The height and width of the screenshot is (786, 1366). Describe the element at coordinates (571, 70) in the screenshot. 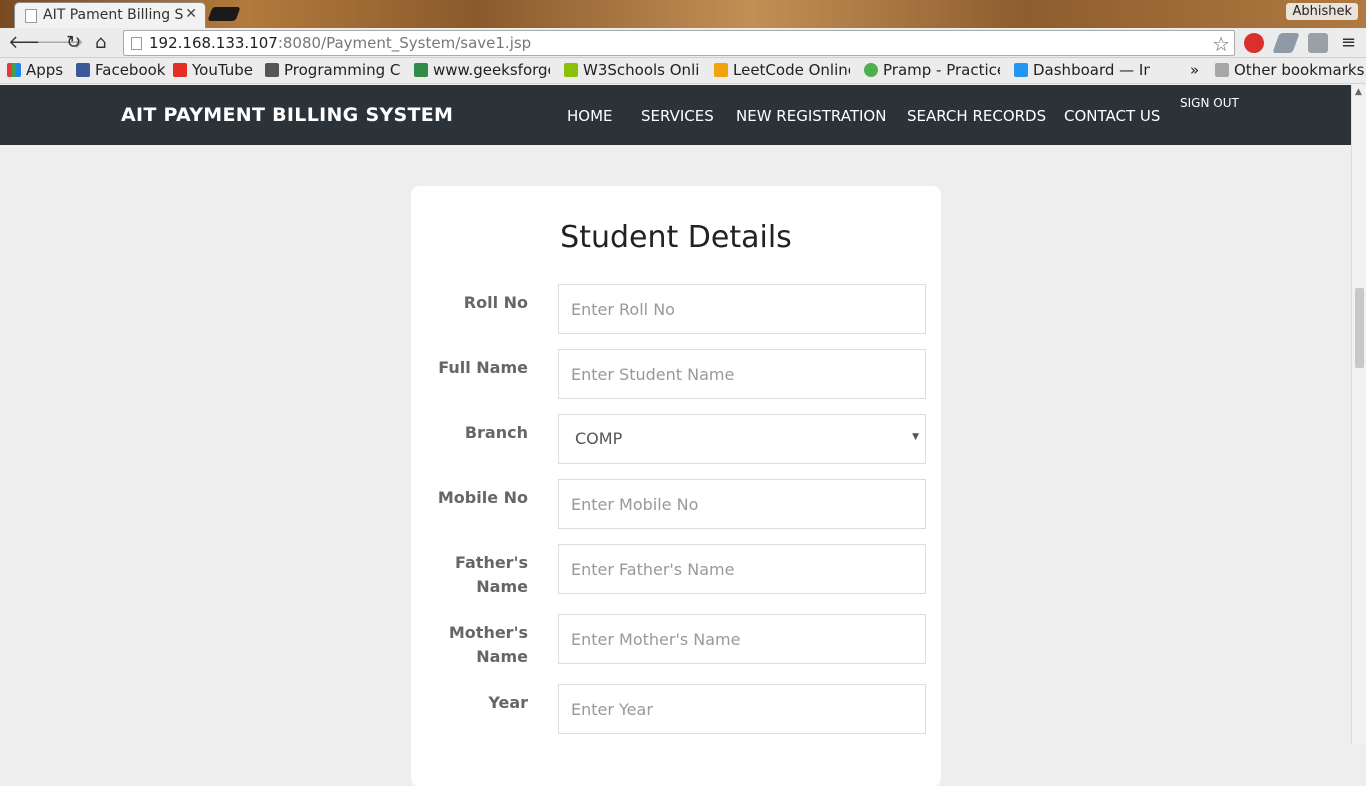

I see `w3schools-icon` at that location.